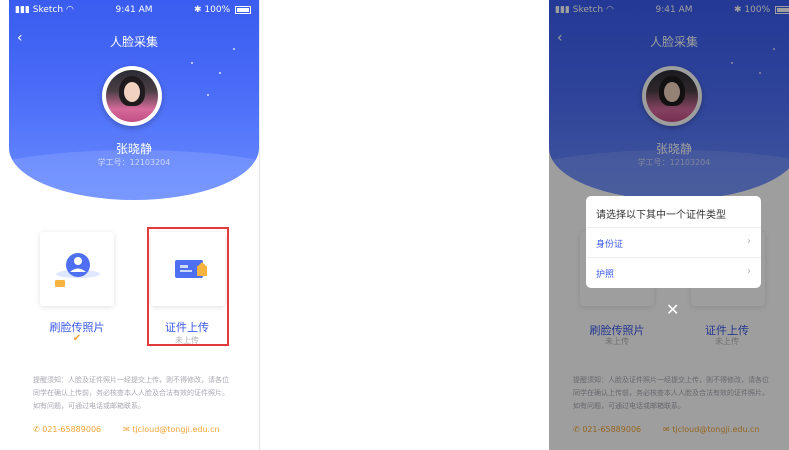 The image size is (789, 450). Describe the element at coordinates (132, 92) in the screenshot. I see `avatar-face` at that location.